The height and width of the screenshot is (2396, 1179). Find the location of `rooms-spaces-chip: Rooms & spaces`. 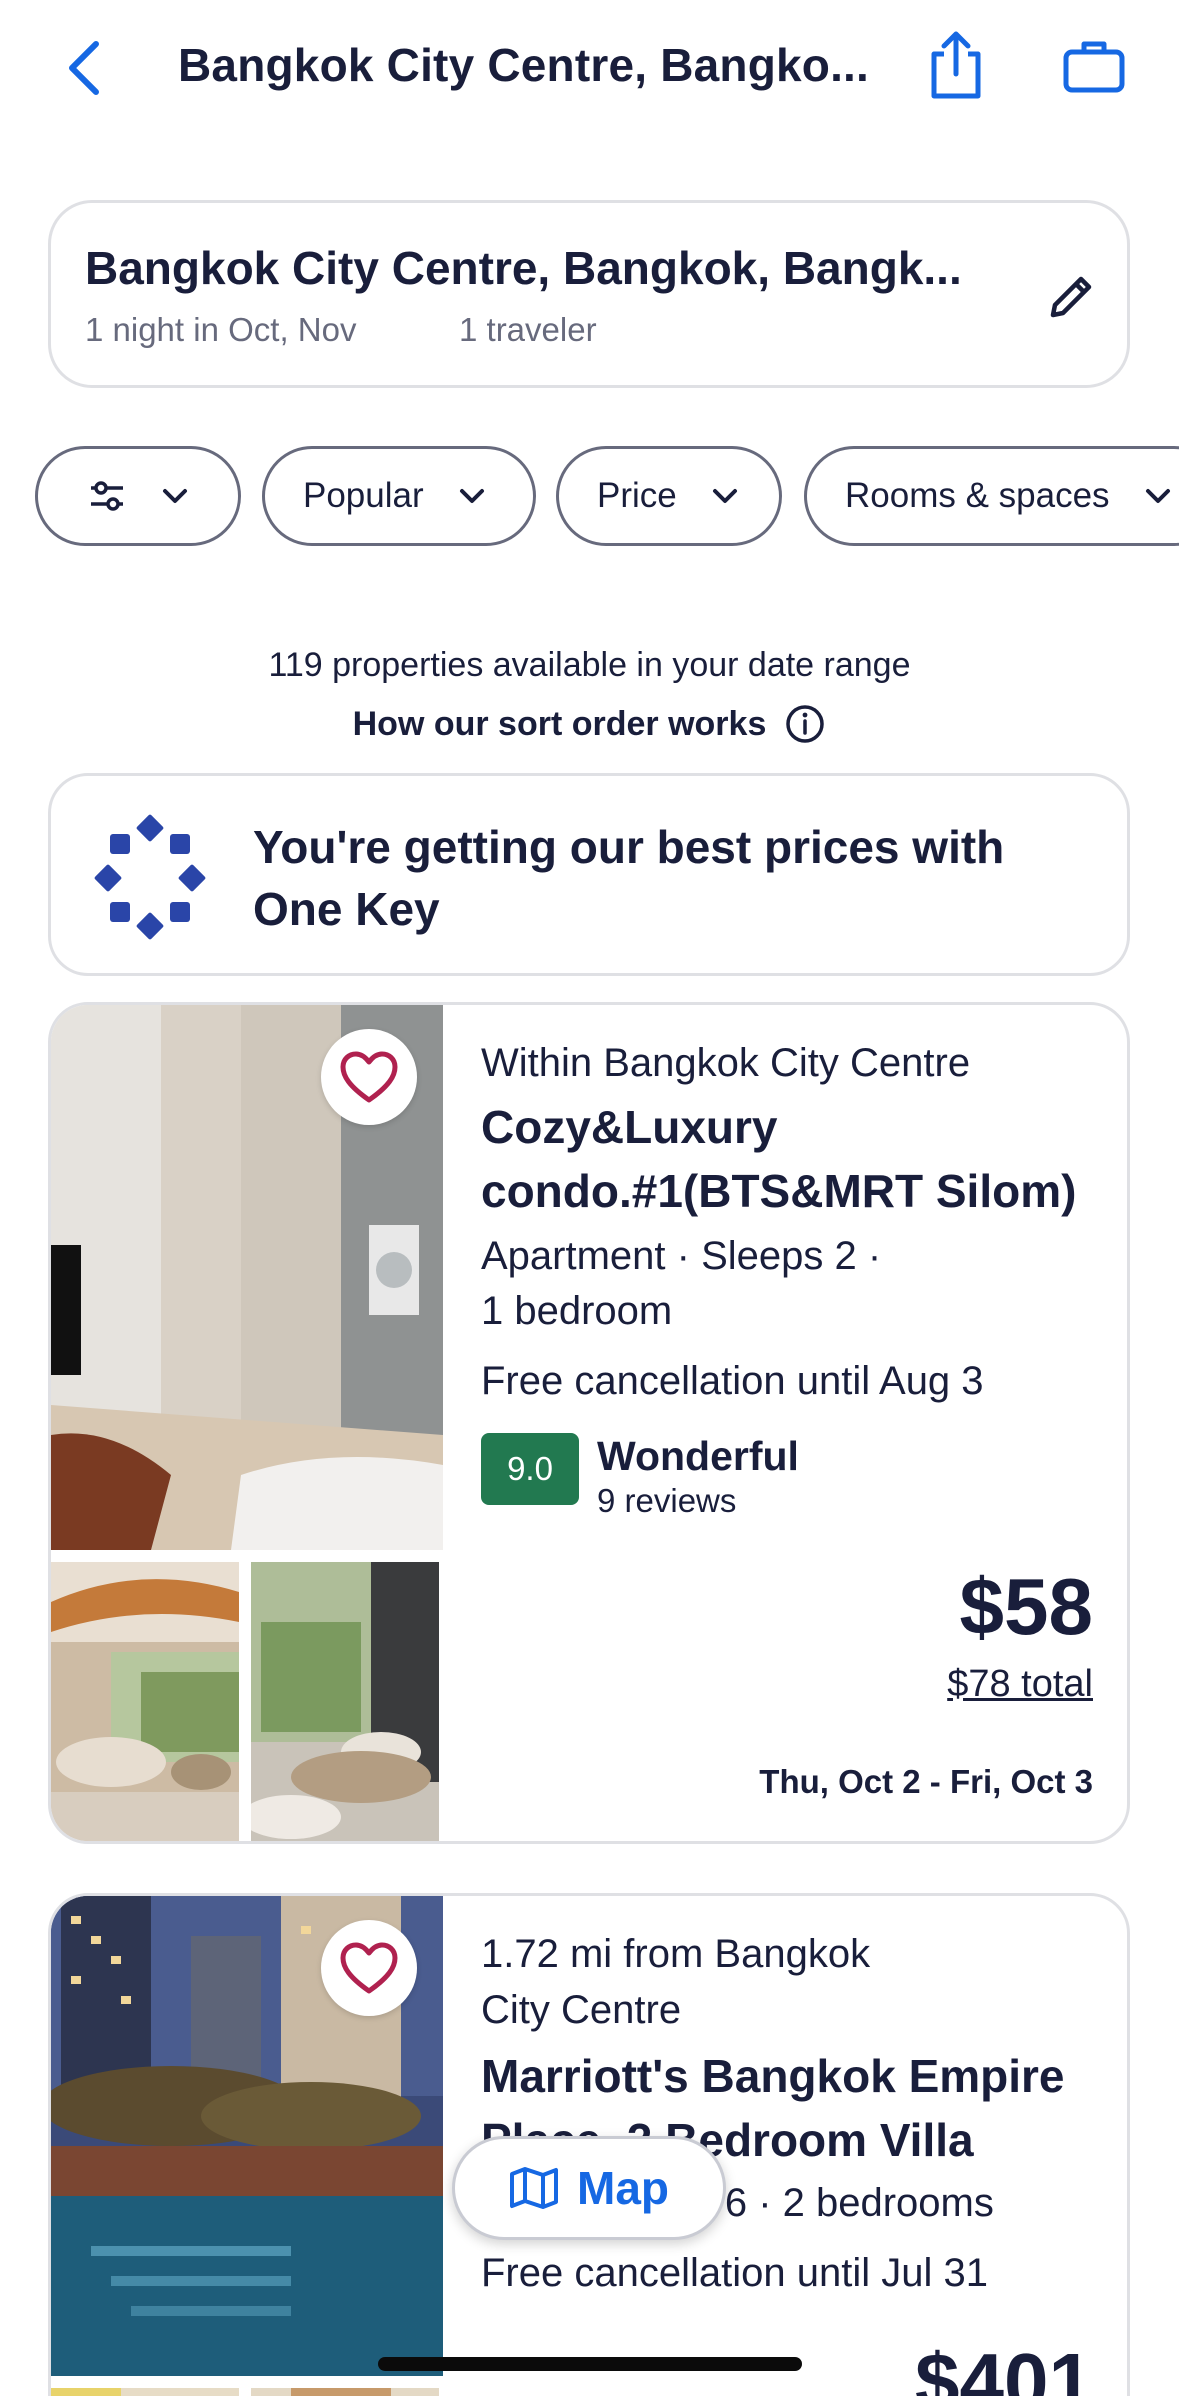

rooms-spaces-chip: Rooms & spaces is located at coordinates (991, 496).